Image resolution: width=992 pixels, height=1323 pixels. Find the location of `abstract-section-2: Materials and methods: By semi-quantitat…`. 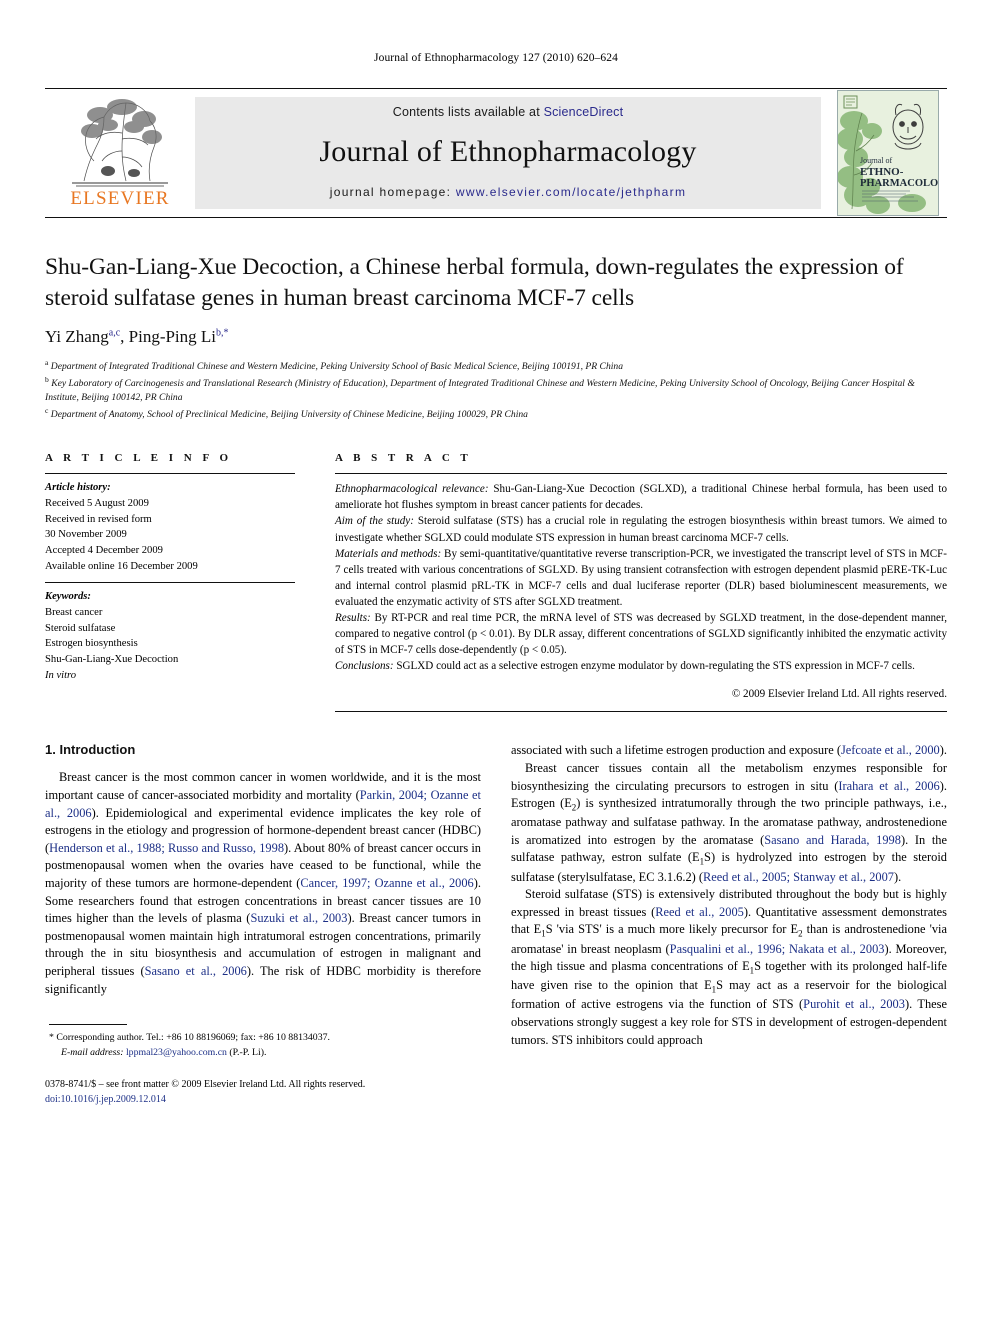

abstract-section-2: Materials and methods: By semi-quantitat… is located at coordinates (641, 578).